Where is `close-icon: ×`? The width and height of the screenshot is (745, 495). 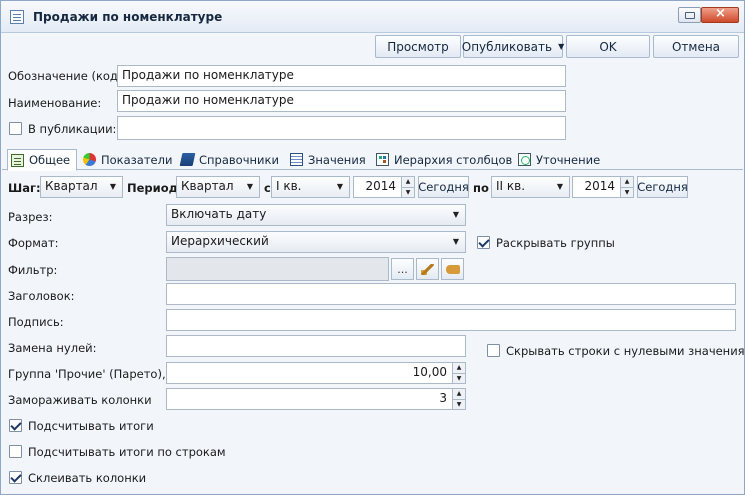 close-icon: × is located at coordinates (720, 13).